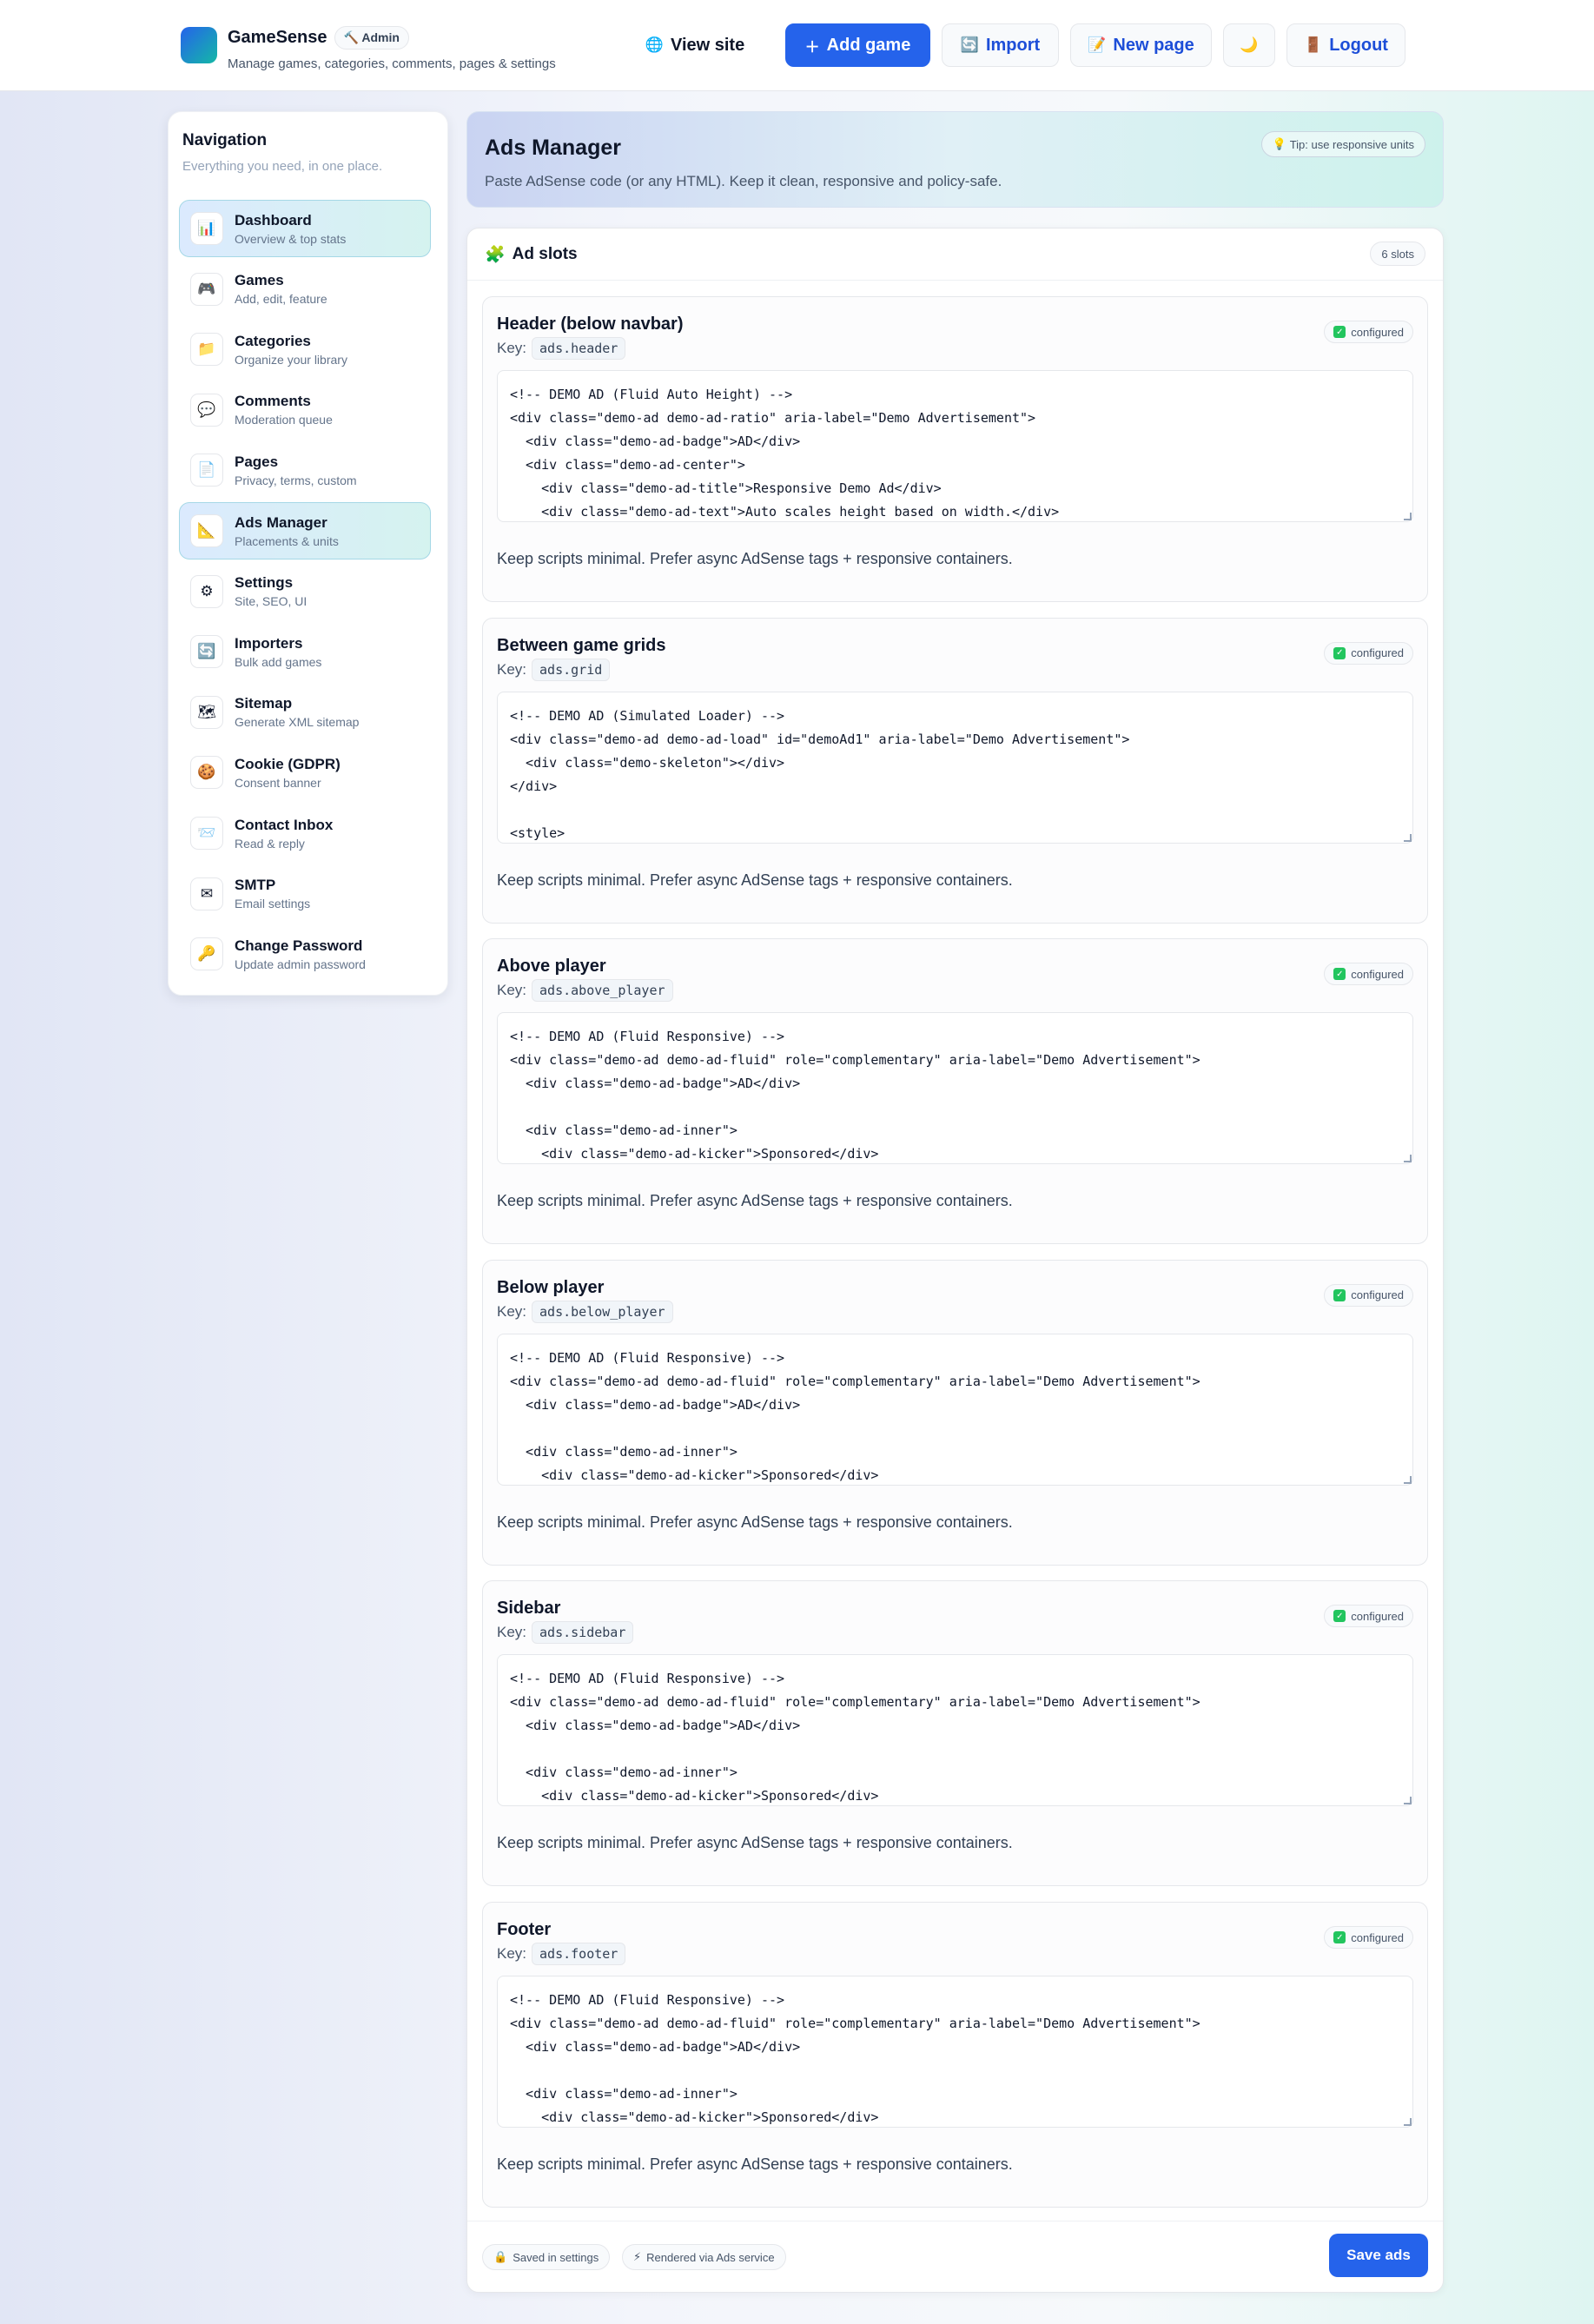 The height and width of the screenshot is (2324, 1594). I want to click on slot-key-code: ads.sidebar, so click(583, 1633).